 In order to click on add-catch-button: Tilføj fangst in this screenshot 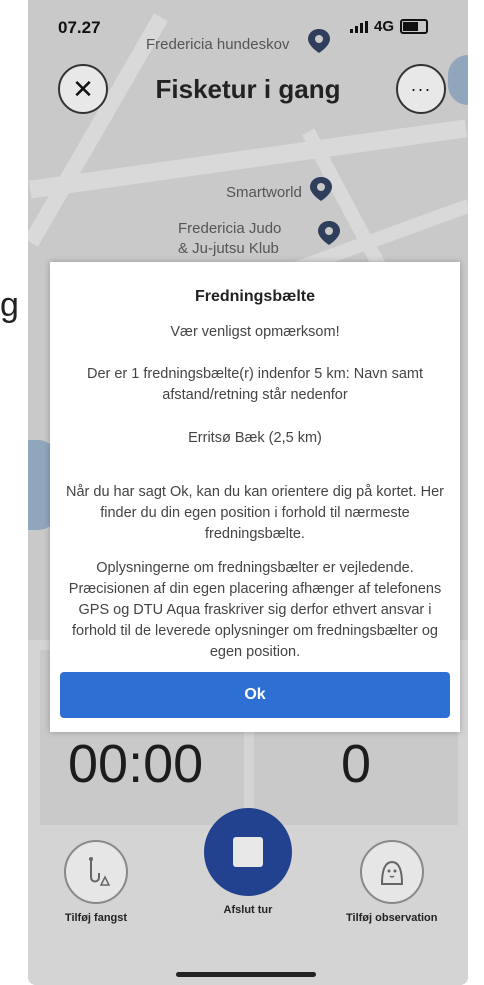, I will do `click(96, 882)`.